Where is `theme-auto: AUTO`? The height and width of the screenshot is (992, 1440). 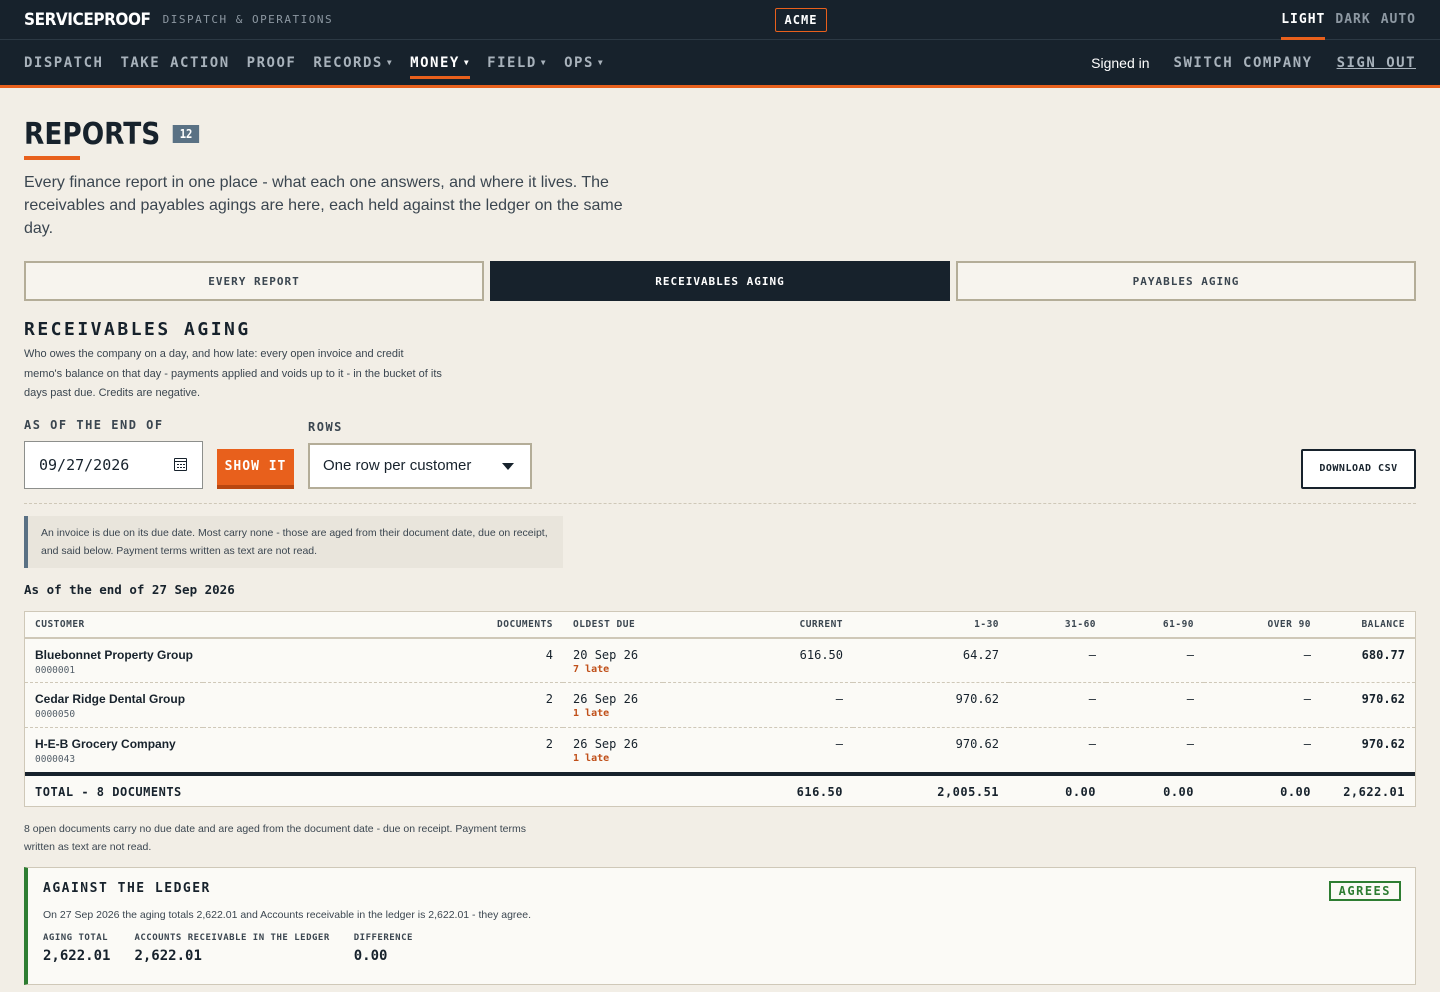 theme-auto: AUTO is located at coordinates (1398, 20).